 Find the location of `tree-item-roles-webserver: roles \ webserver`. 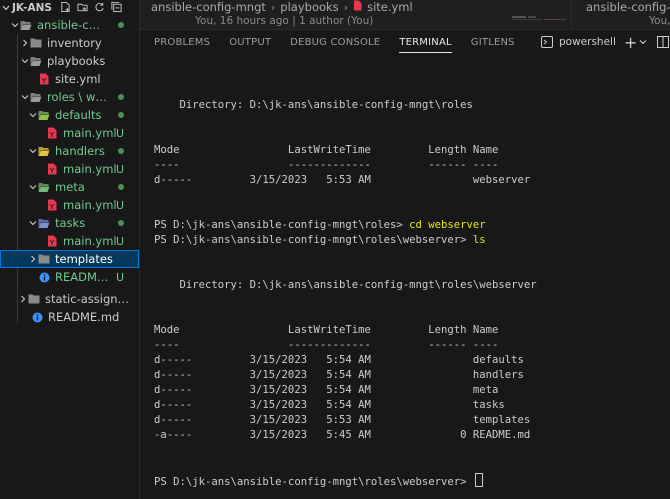

tree-item-roles-webserver: roles \ webserver is located at coordinates (69, 97).